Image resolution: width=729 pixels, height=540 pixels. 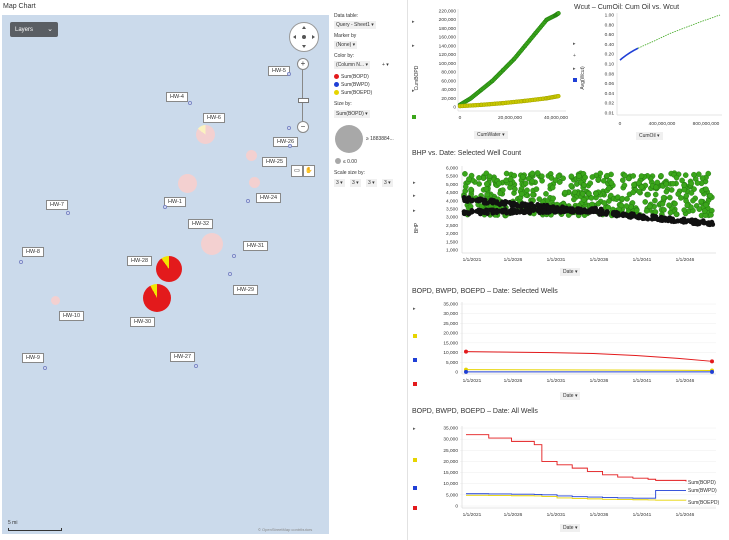 I want to click on x-tick-label: 0, so click(x=620, y=124).